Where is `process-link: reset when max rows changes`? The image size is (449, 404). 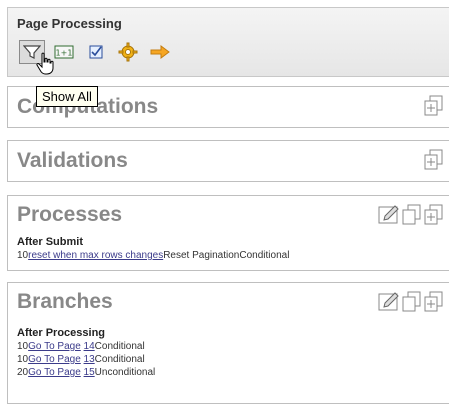
process-link: reset when max rows changes is located at coordinates (95, 255).